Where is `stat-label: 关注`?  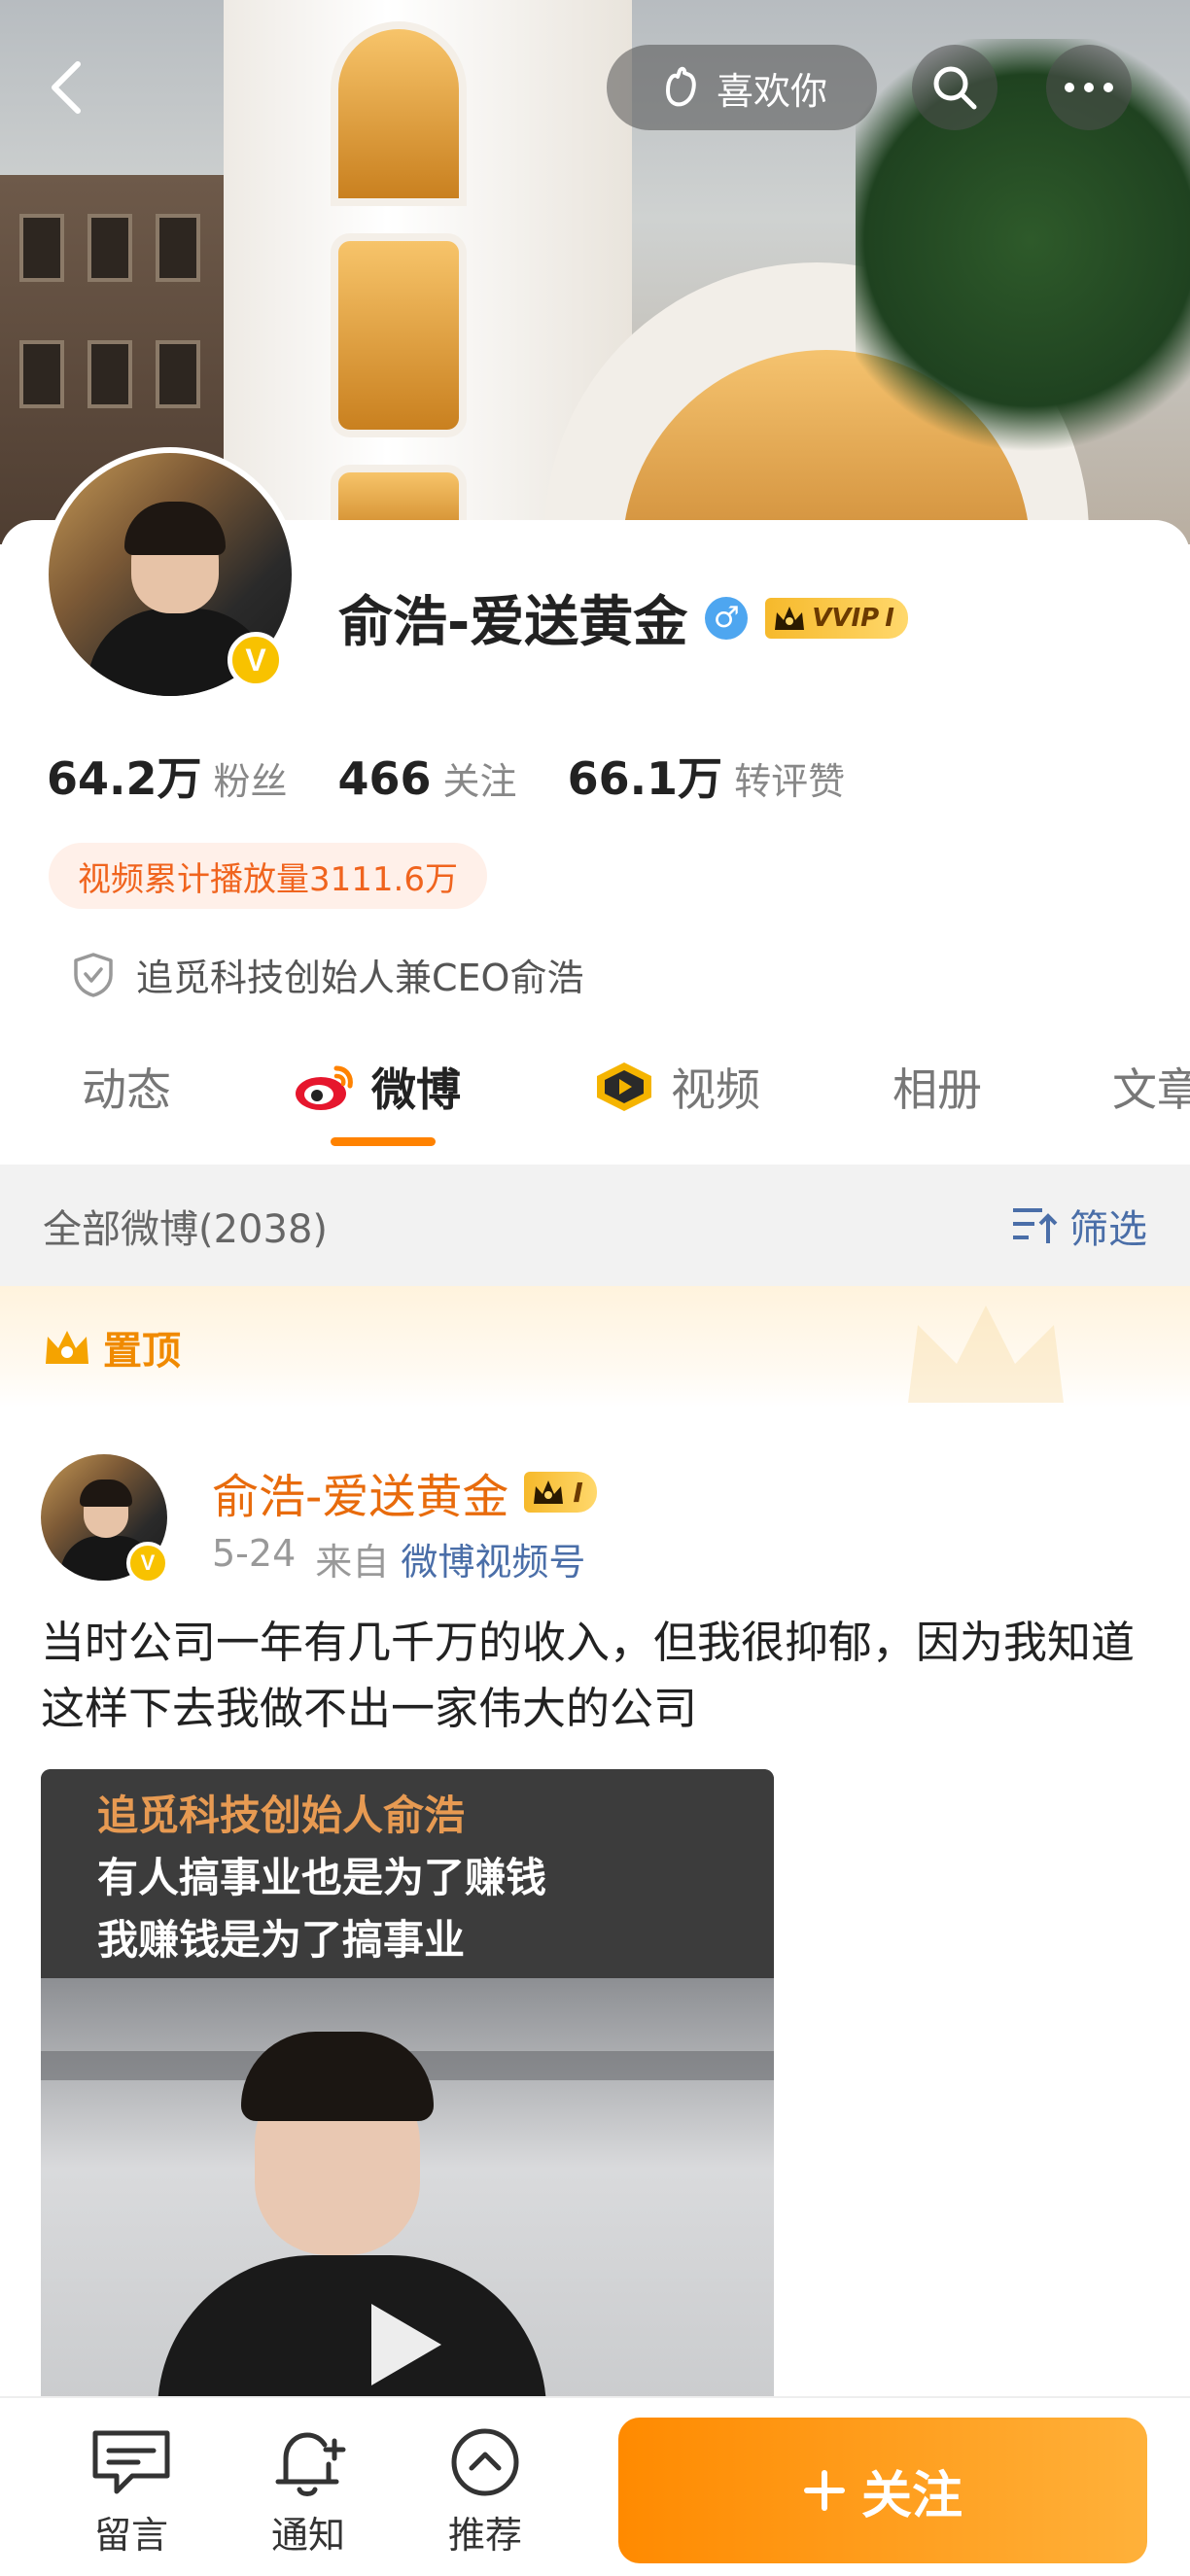
stat-label: 关注 is located at coordinates (479, 782).